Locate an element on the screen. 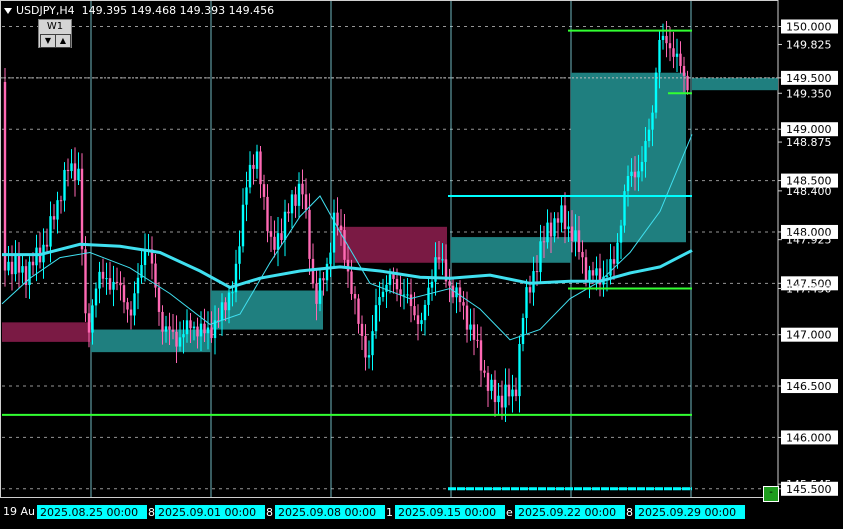 The image size is (843, 529). timeframe-switcher: W1 ▼ ▲ is located at coordinates (55, 33).